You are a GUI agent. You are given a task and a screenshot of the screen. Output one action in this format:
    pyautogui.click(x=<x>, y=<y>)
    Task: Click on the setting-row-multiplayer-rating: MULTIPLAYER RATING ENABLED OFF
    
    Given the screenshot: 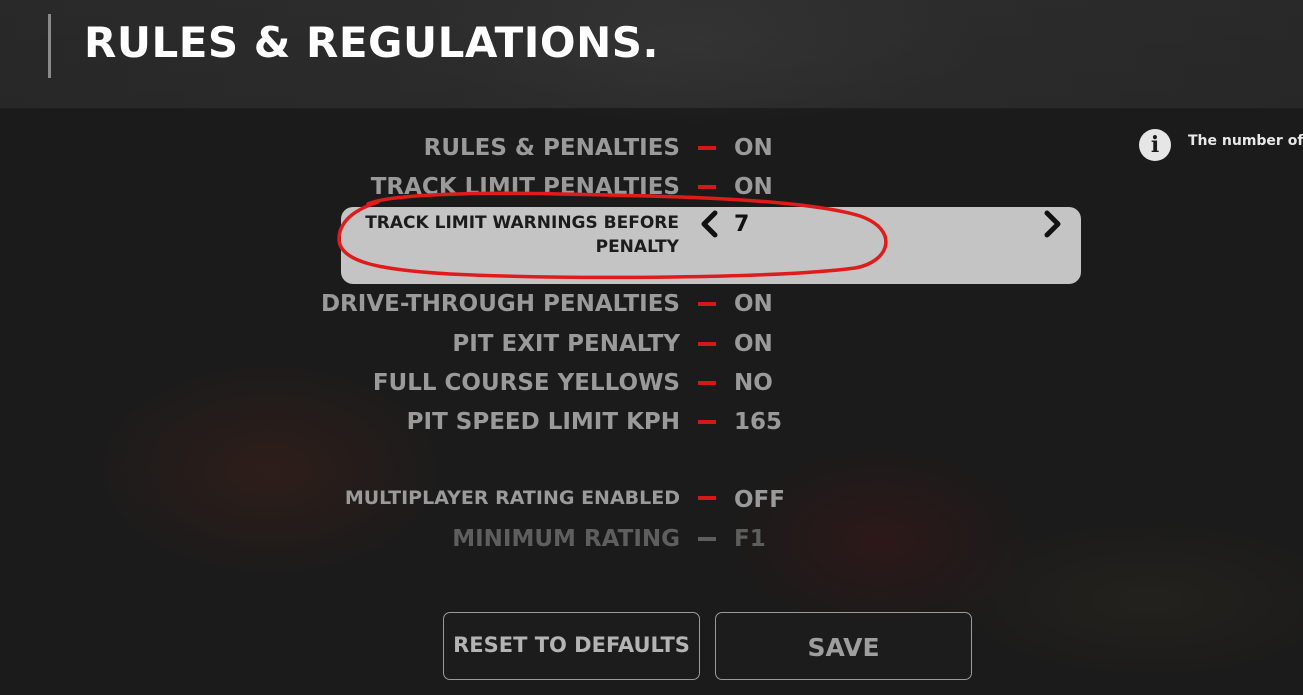 What is the action you would take?
    pyautogui.click(x=651, y=498)
    